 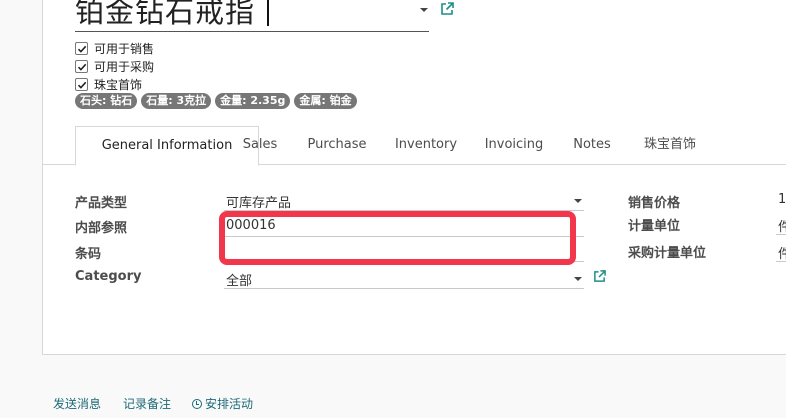 I want to click on product-flags: 可用于销售 可用于采购 珠宝首饰, so click(x=114, y=66).